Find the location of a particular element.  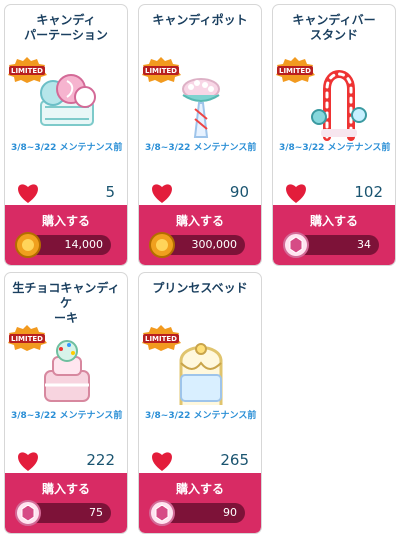

item-image-candy-pot is located at coordinates (201, 103).